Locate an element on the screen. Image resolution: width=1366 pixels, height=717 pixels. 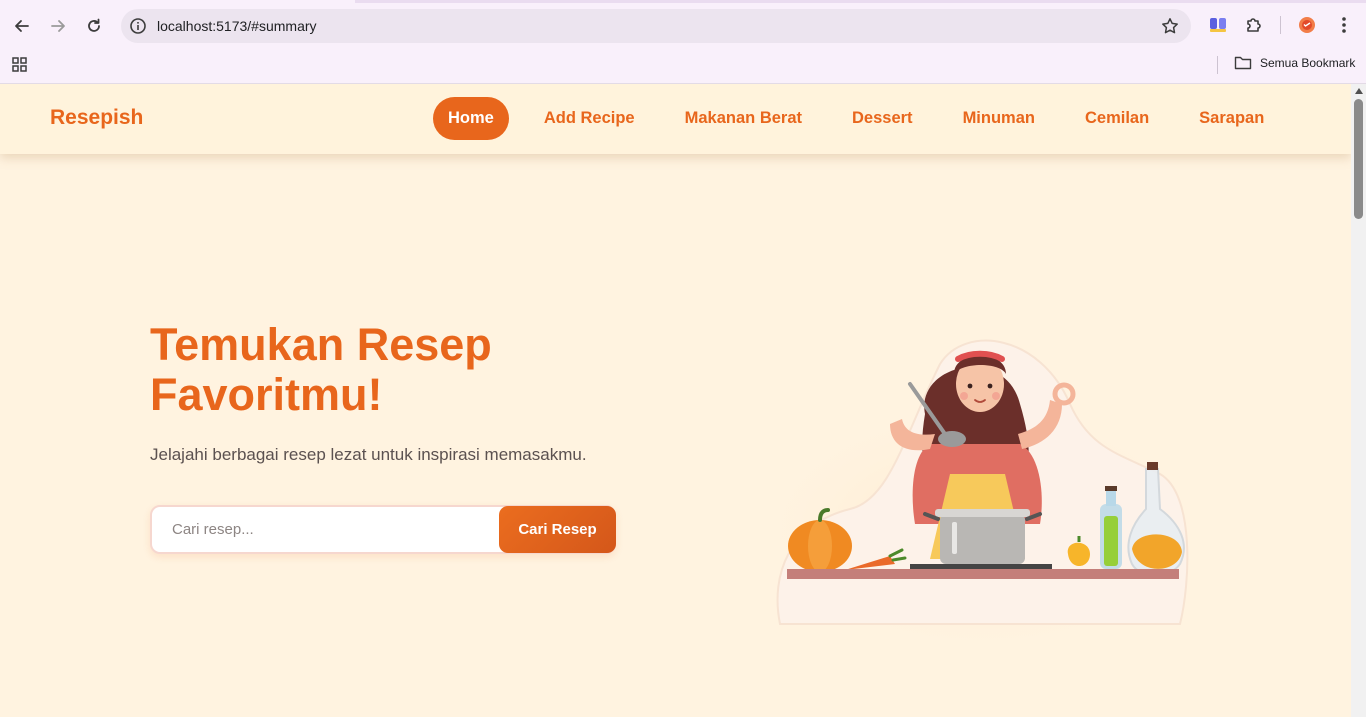
hero-title: Temukan Resep Favoritmu! is located at coordinates (410, 370).